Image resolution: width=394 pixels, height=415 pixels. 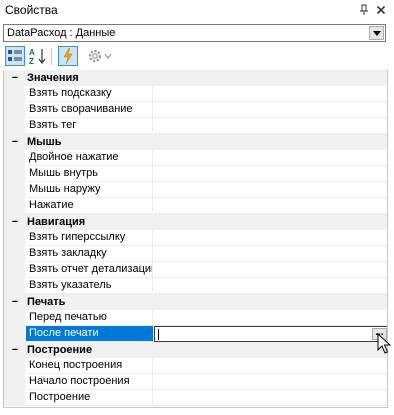 I want to click on window-title: Свойства, so click(x=31, y=10).